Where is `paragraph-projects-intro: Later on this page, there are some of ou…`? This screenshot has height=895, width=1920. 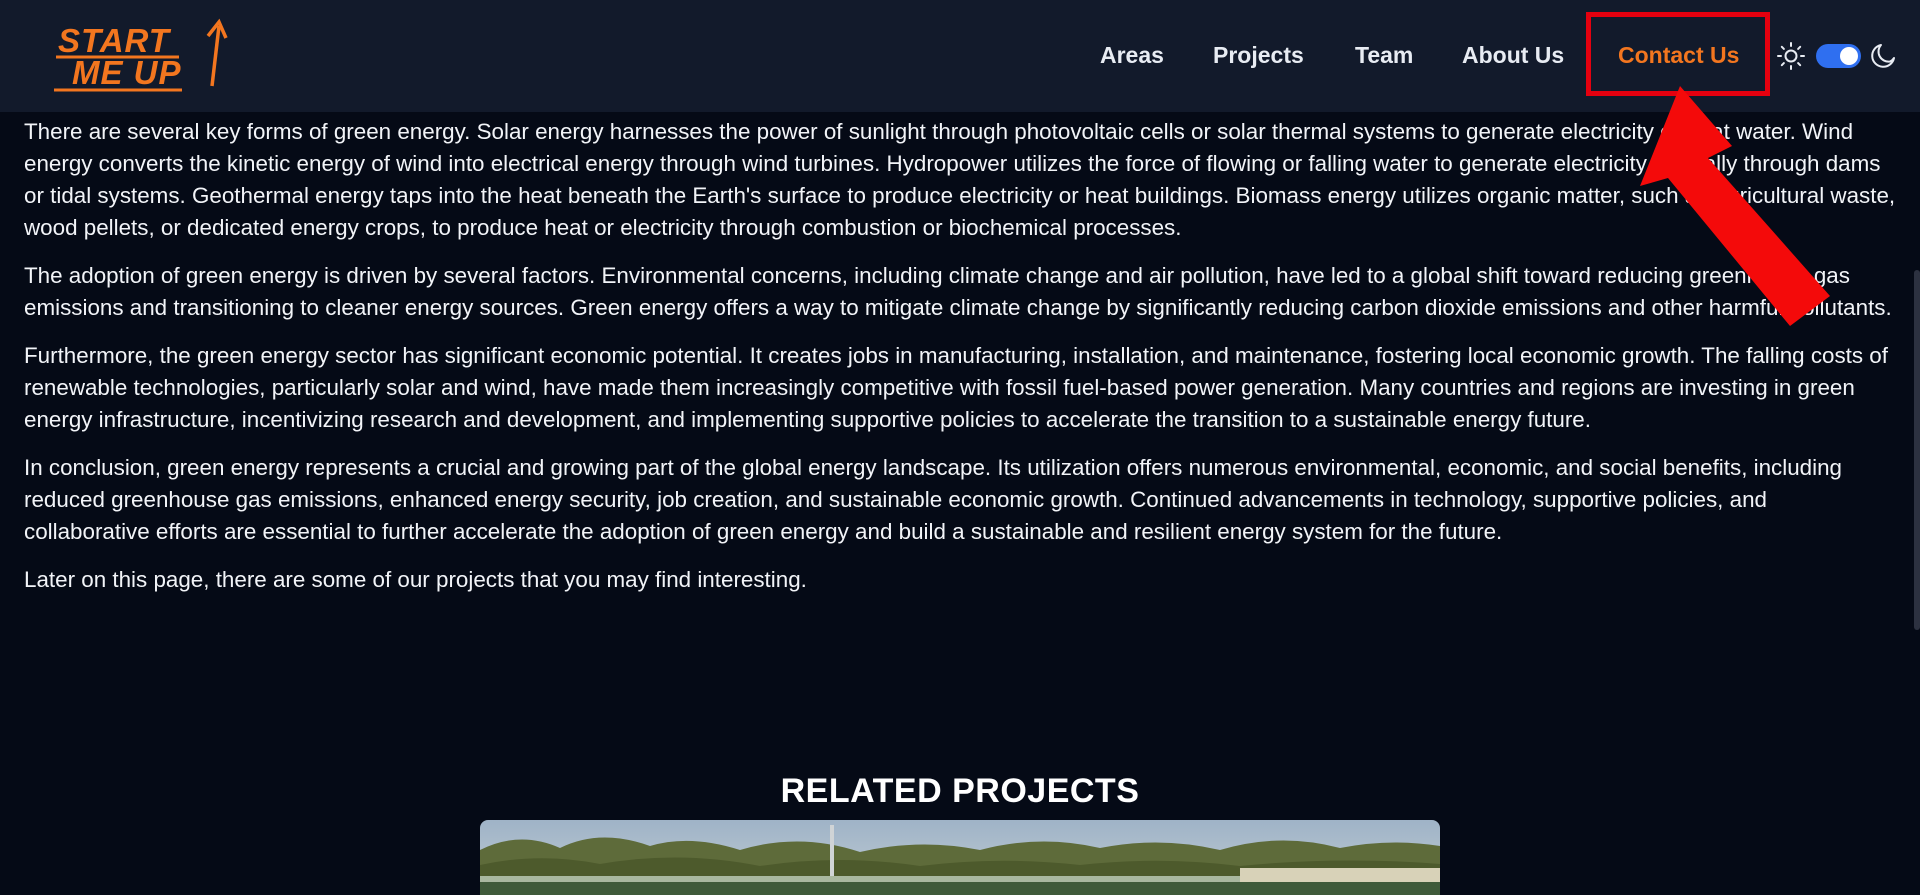
paragraph-projects-intro: Later on this page, there are some of ou… is located at coordinates (415, 579).